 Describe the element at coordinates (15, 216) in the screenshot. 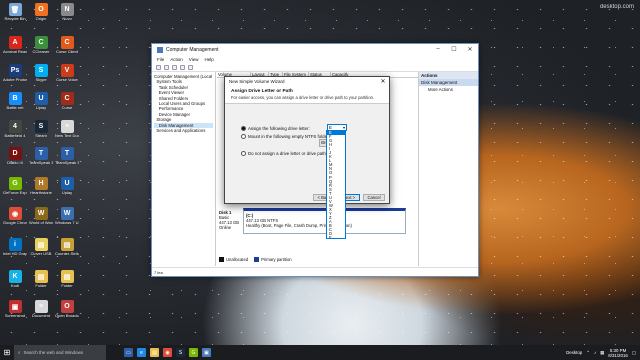

I see `desktop-icon: ◉Google Chrome` at that location.